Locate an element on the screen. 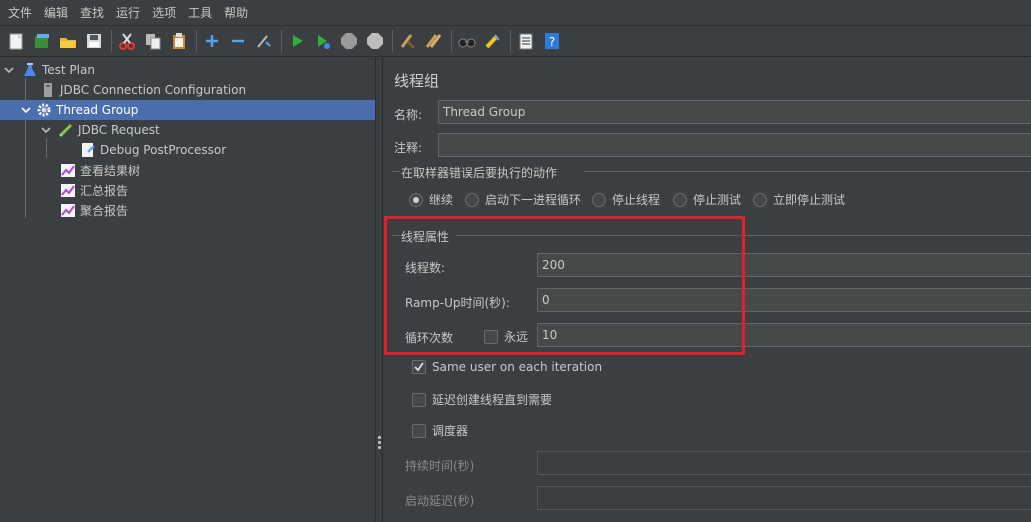  function-helper-icon is located at coordinates (526, 41).